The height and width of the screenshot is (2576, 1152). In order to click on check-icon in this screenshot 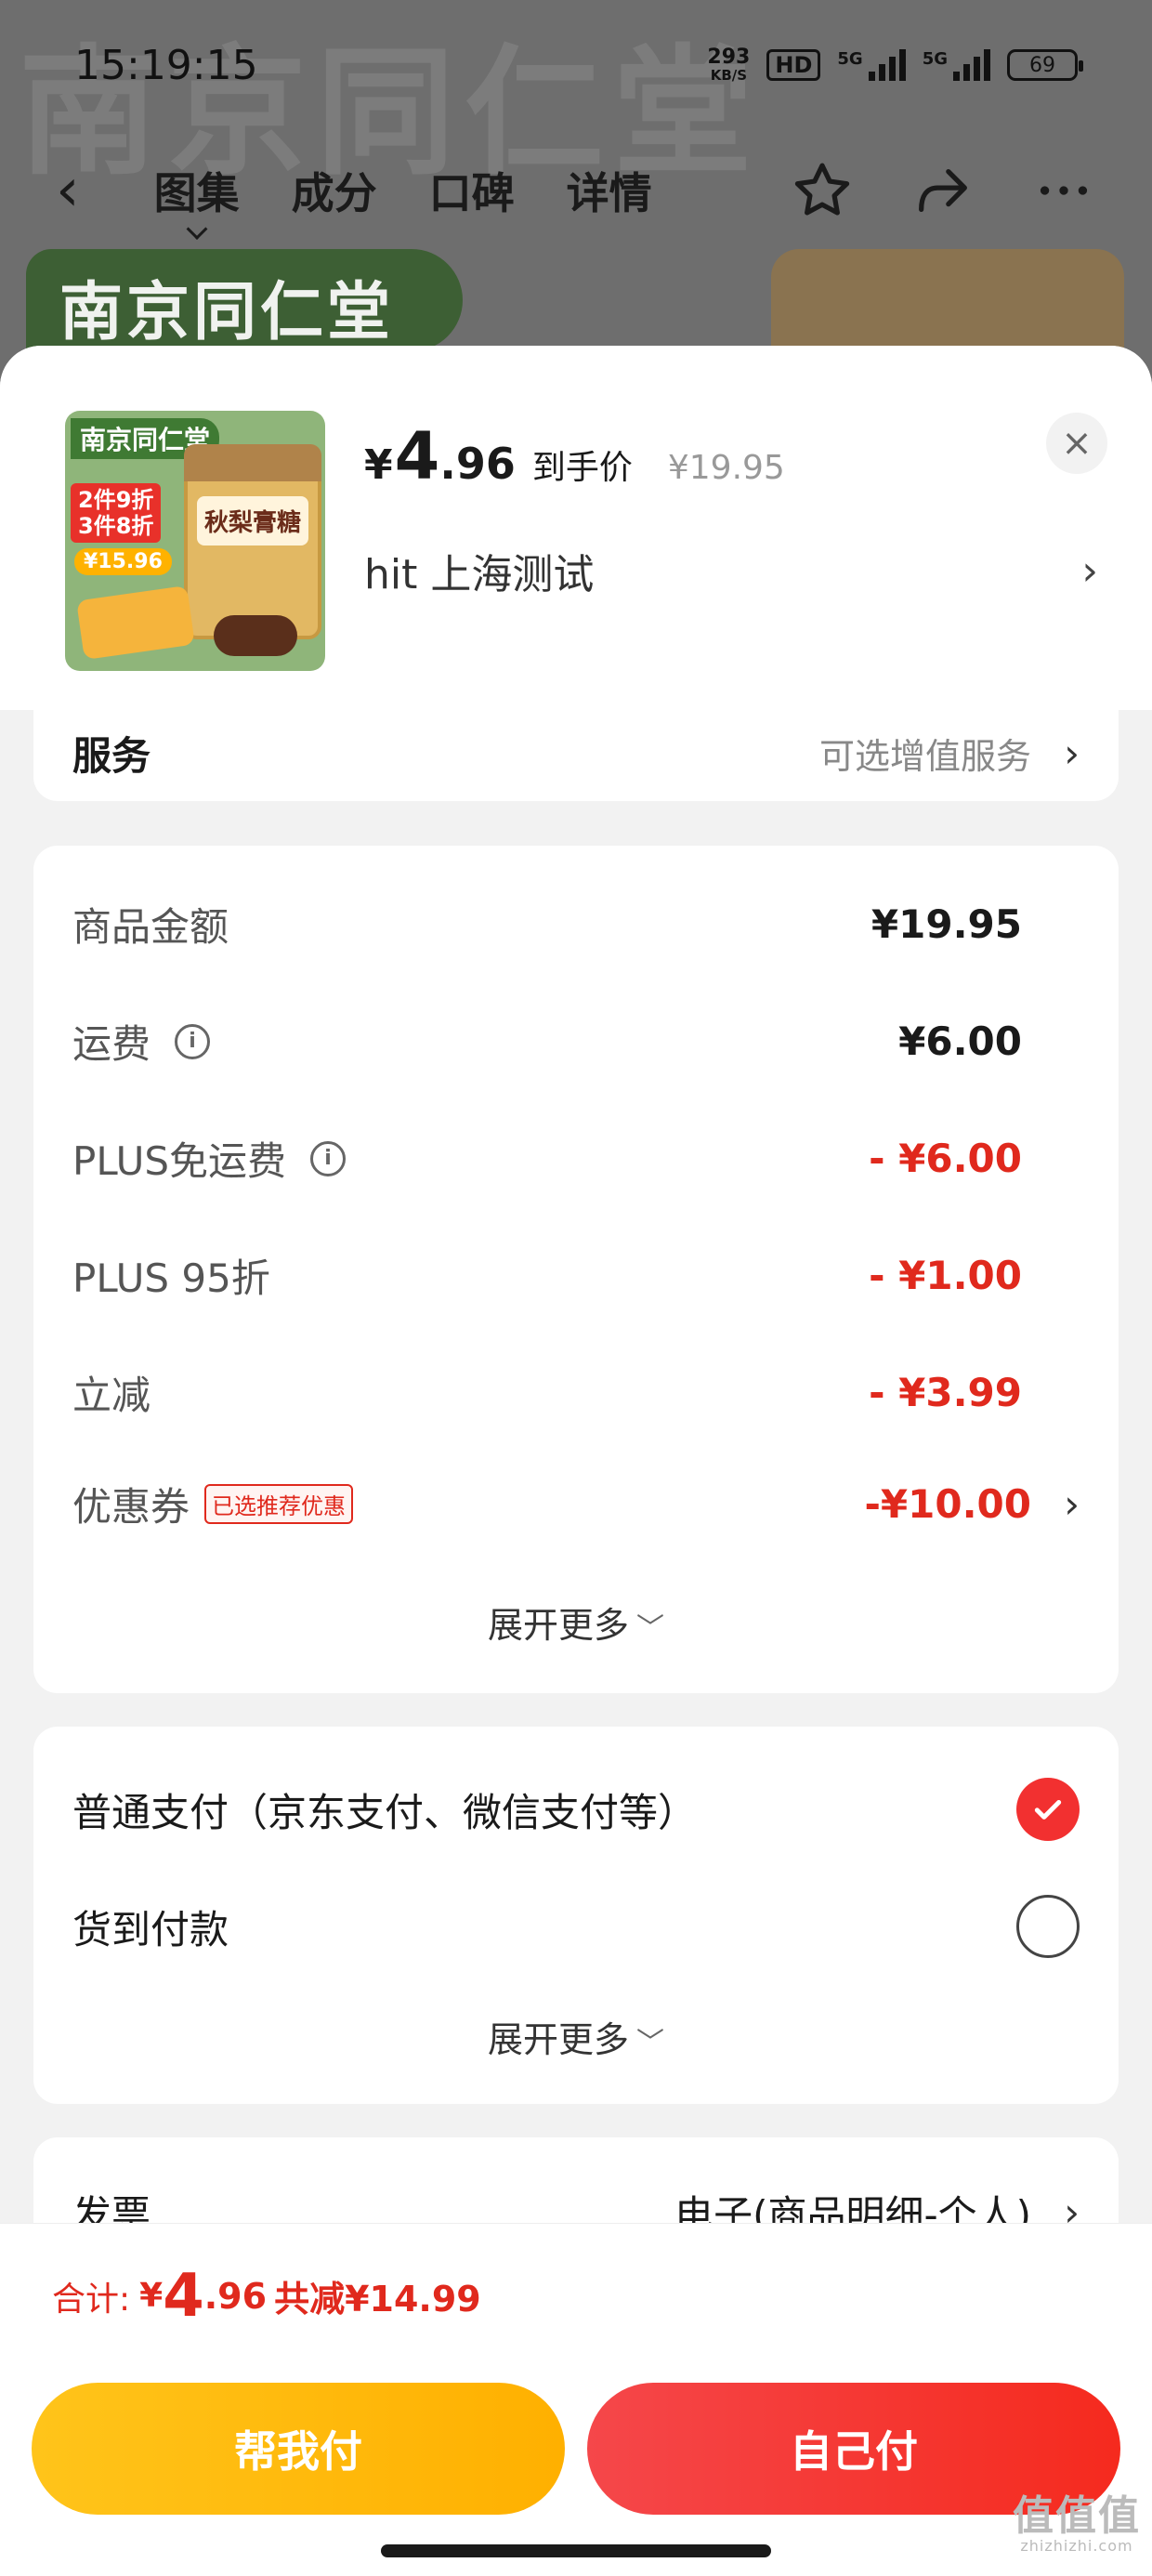, I will do `click(1048, 1810)`.